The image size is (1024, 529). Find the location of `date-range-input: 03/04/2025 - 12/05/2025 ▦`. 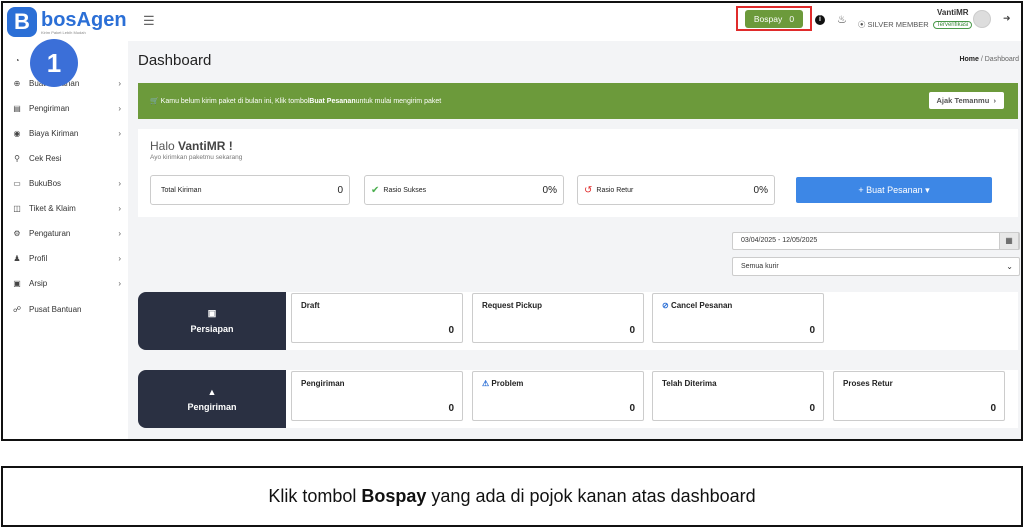

date-range-input: 03/04/2025 - 12/05/2025 ▦ is located at coordinates (876, 241).